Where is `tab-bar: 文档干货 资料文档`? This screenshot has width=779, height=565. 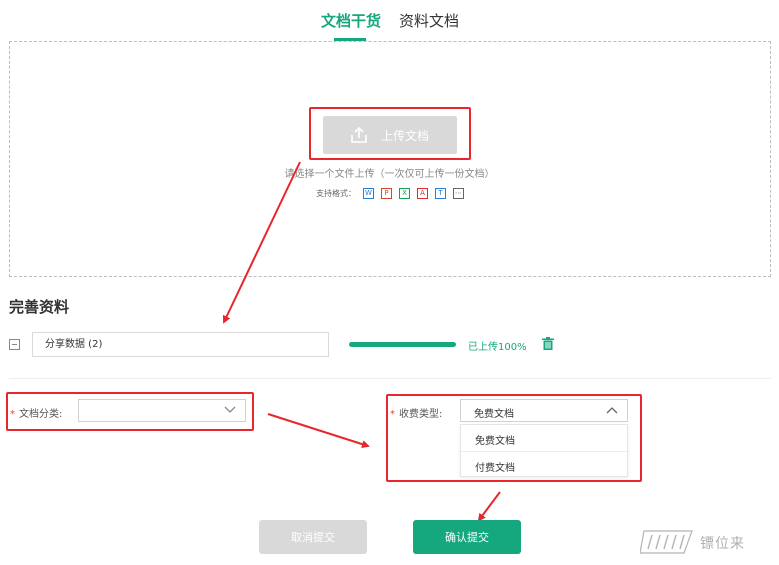
tab-bar: 文档干货 资料文档 is located at coordinates (389, 22).